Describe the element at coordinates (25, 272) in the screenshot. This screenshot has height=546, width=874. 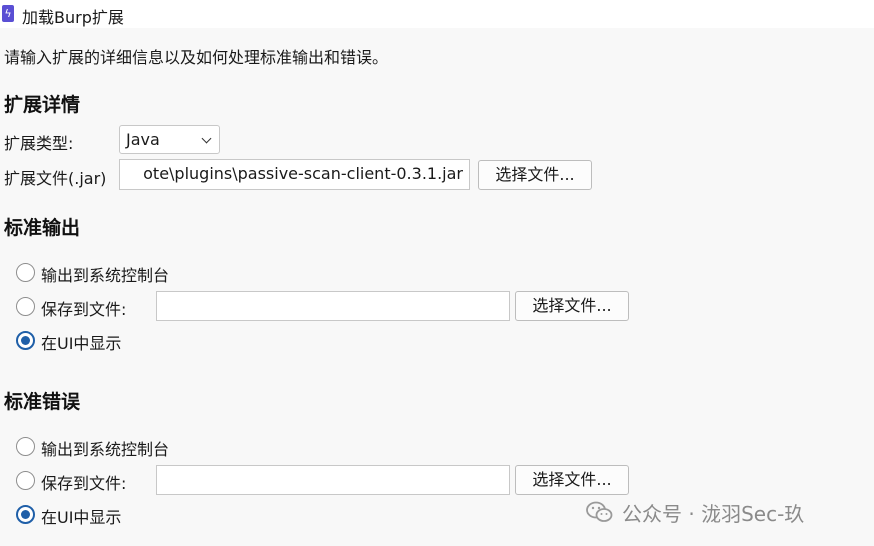
I see `stdout-console-radio` at that location.